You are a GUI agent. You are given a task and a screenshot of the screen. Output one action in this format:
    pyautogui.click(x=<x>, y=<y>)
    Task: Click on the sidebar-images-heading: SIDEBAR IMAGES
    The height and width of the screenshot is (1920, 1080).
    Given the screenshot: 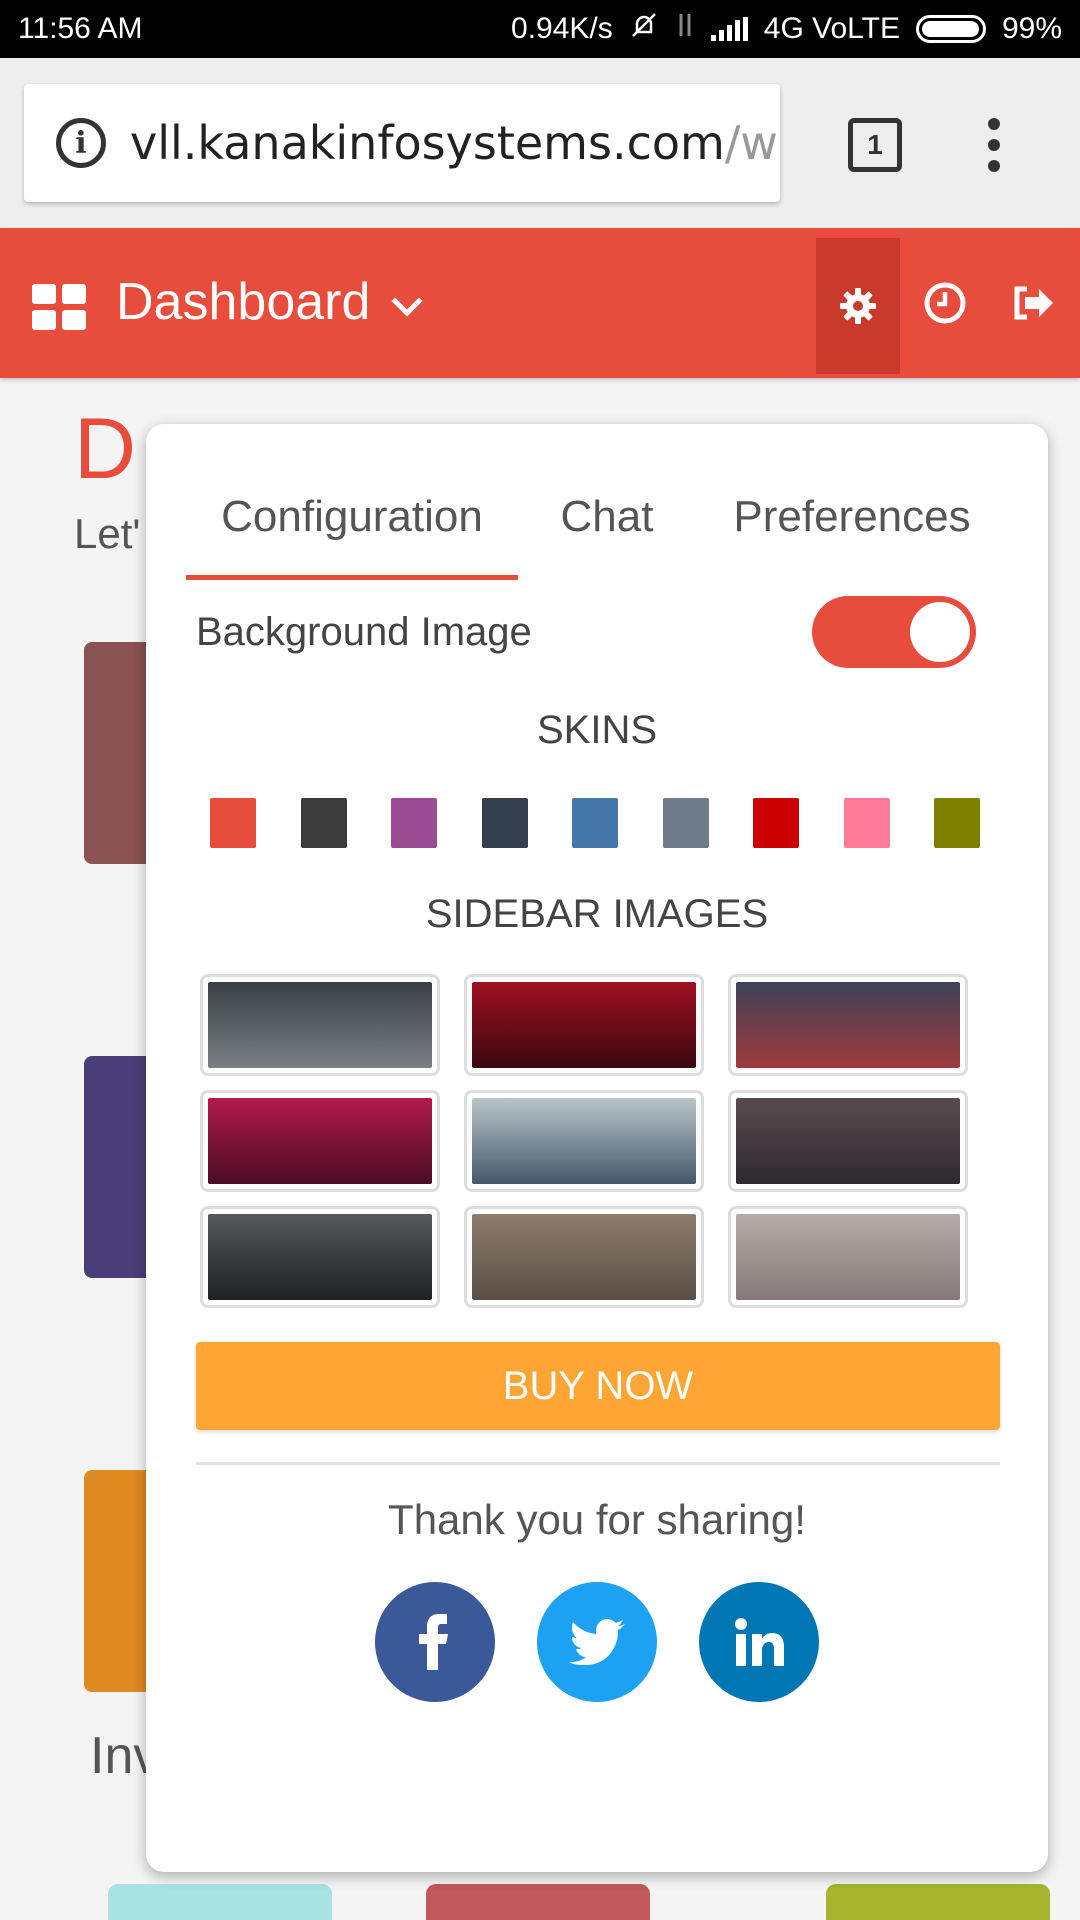 What is the action you would take?
    pyautogui.click(x=597, y=914)
    